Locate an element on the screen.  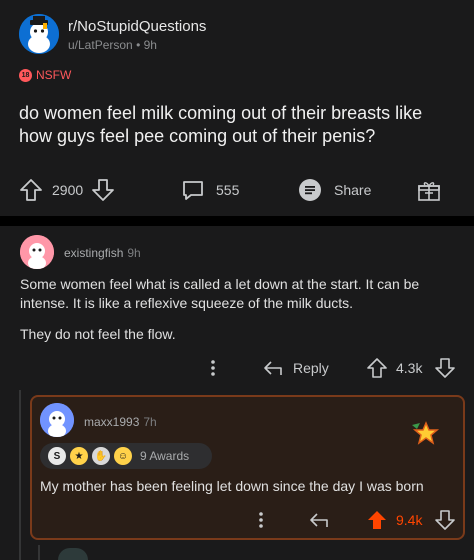
reply-action-bar: 9.4k is located at coordinates (247, 520).